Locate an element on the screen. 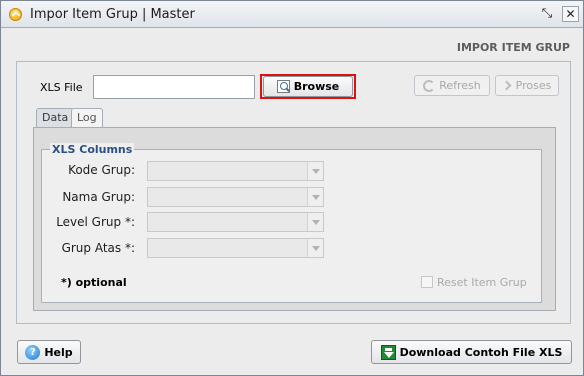 The height and width of the screenshot is (376, 584). refresh-label: Refresh is located at coordinates (460, 85).